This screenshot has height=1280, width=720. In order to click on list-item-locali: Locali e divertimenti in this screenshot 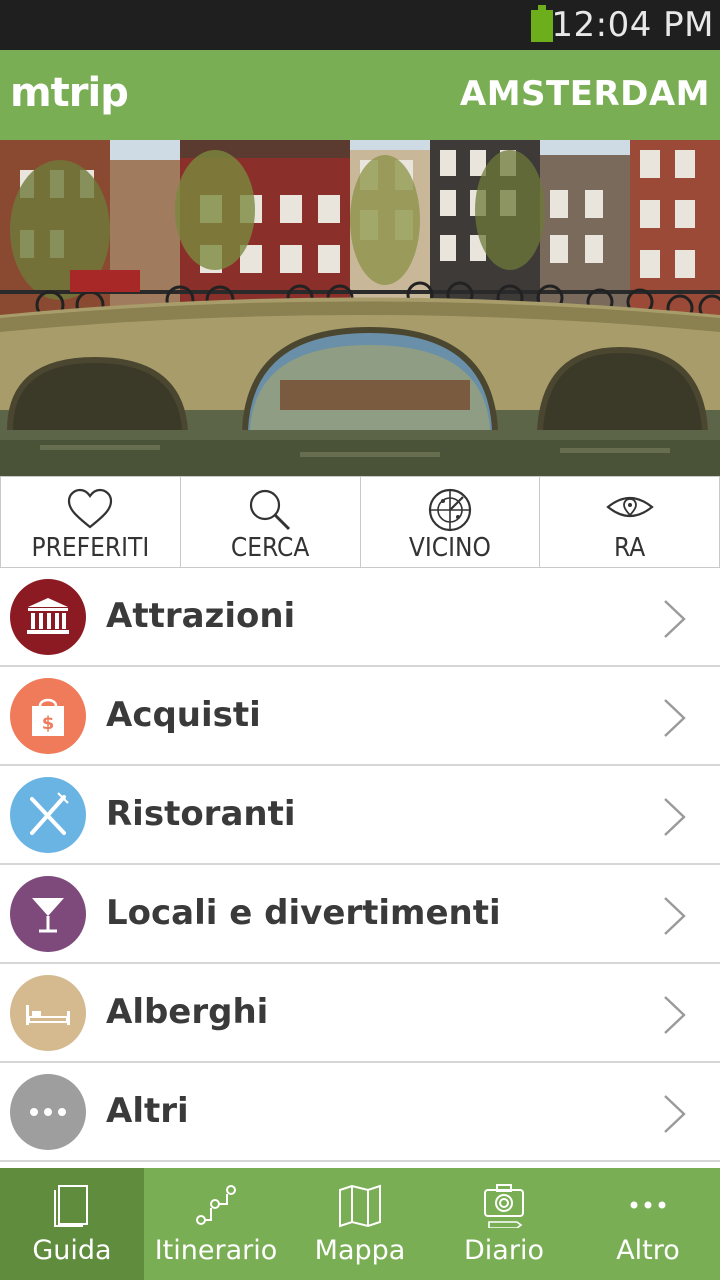, I will do `click(360, 914)`.